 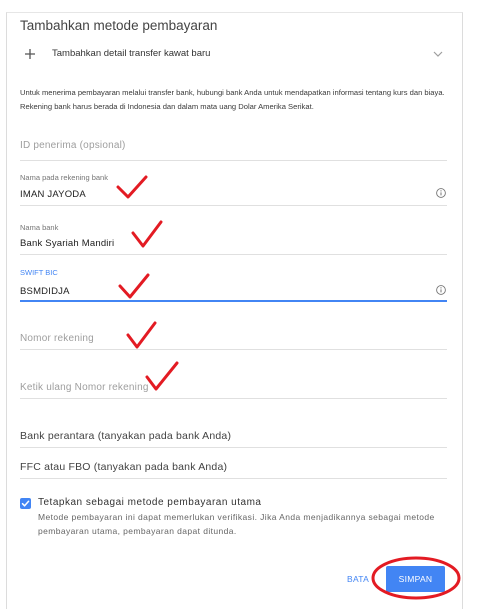 What do you see at coordinates (415, 579) in the screenshot?
I see `save-button: SIMPAN` at bounding box center [415, 579].